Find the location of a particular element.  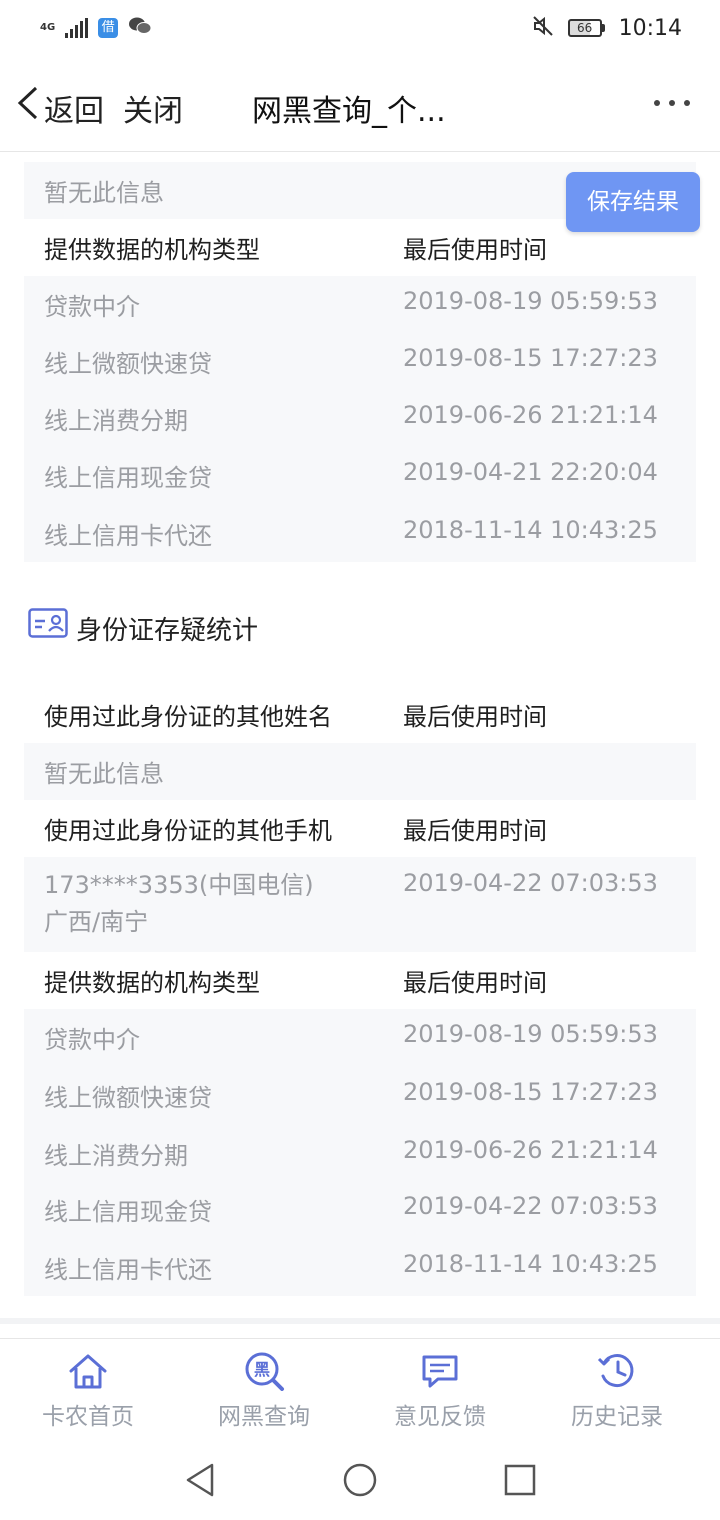

phone-number: 173****3353(中国电信) is located at coordinates (179, 885).